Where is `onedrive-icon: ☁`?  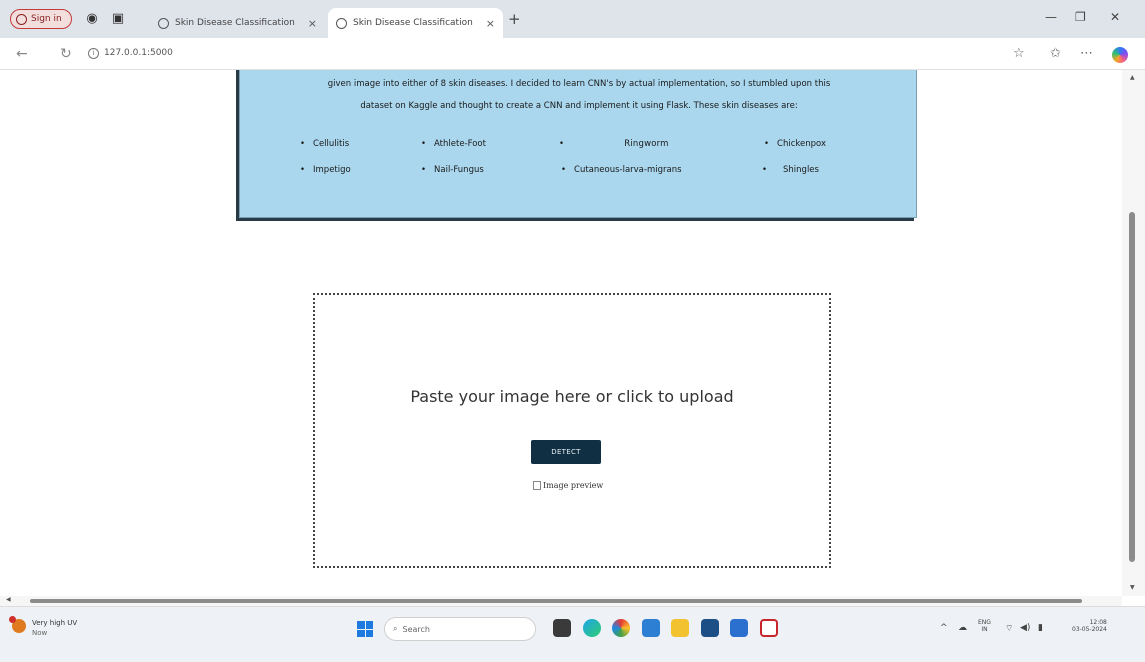
onedrive-icon: ☁ is located at coordinates (962, 628).